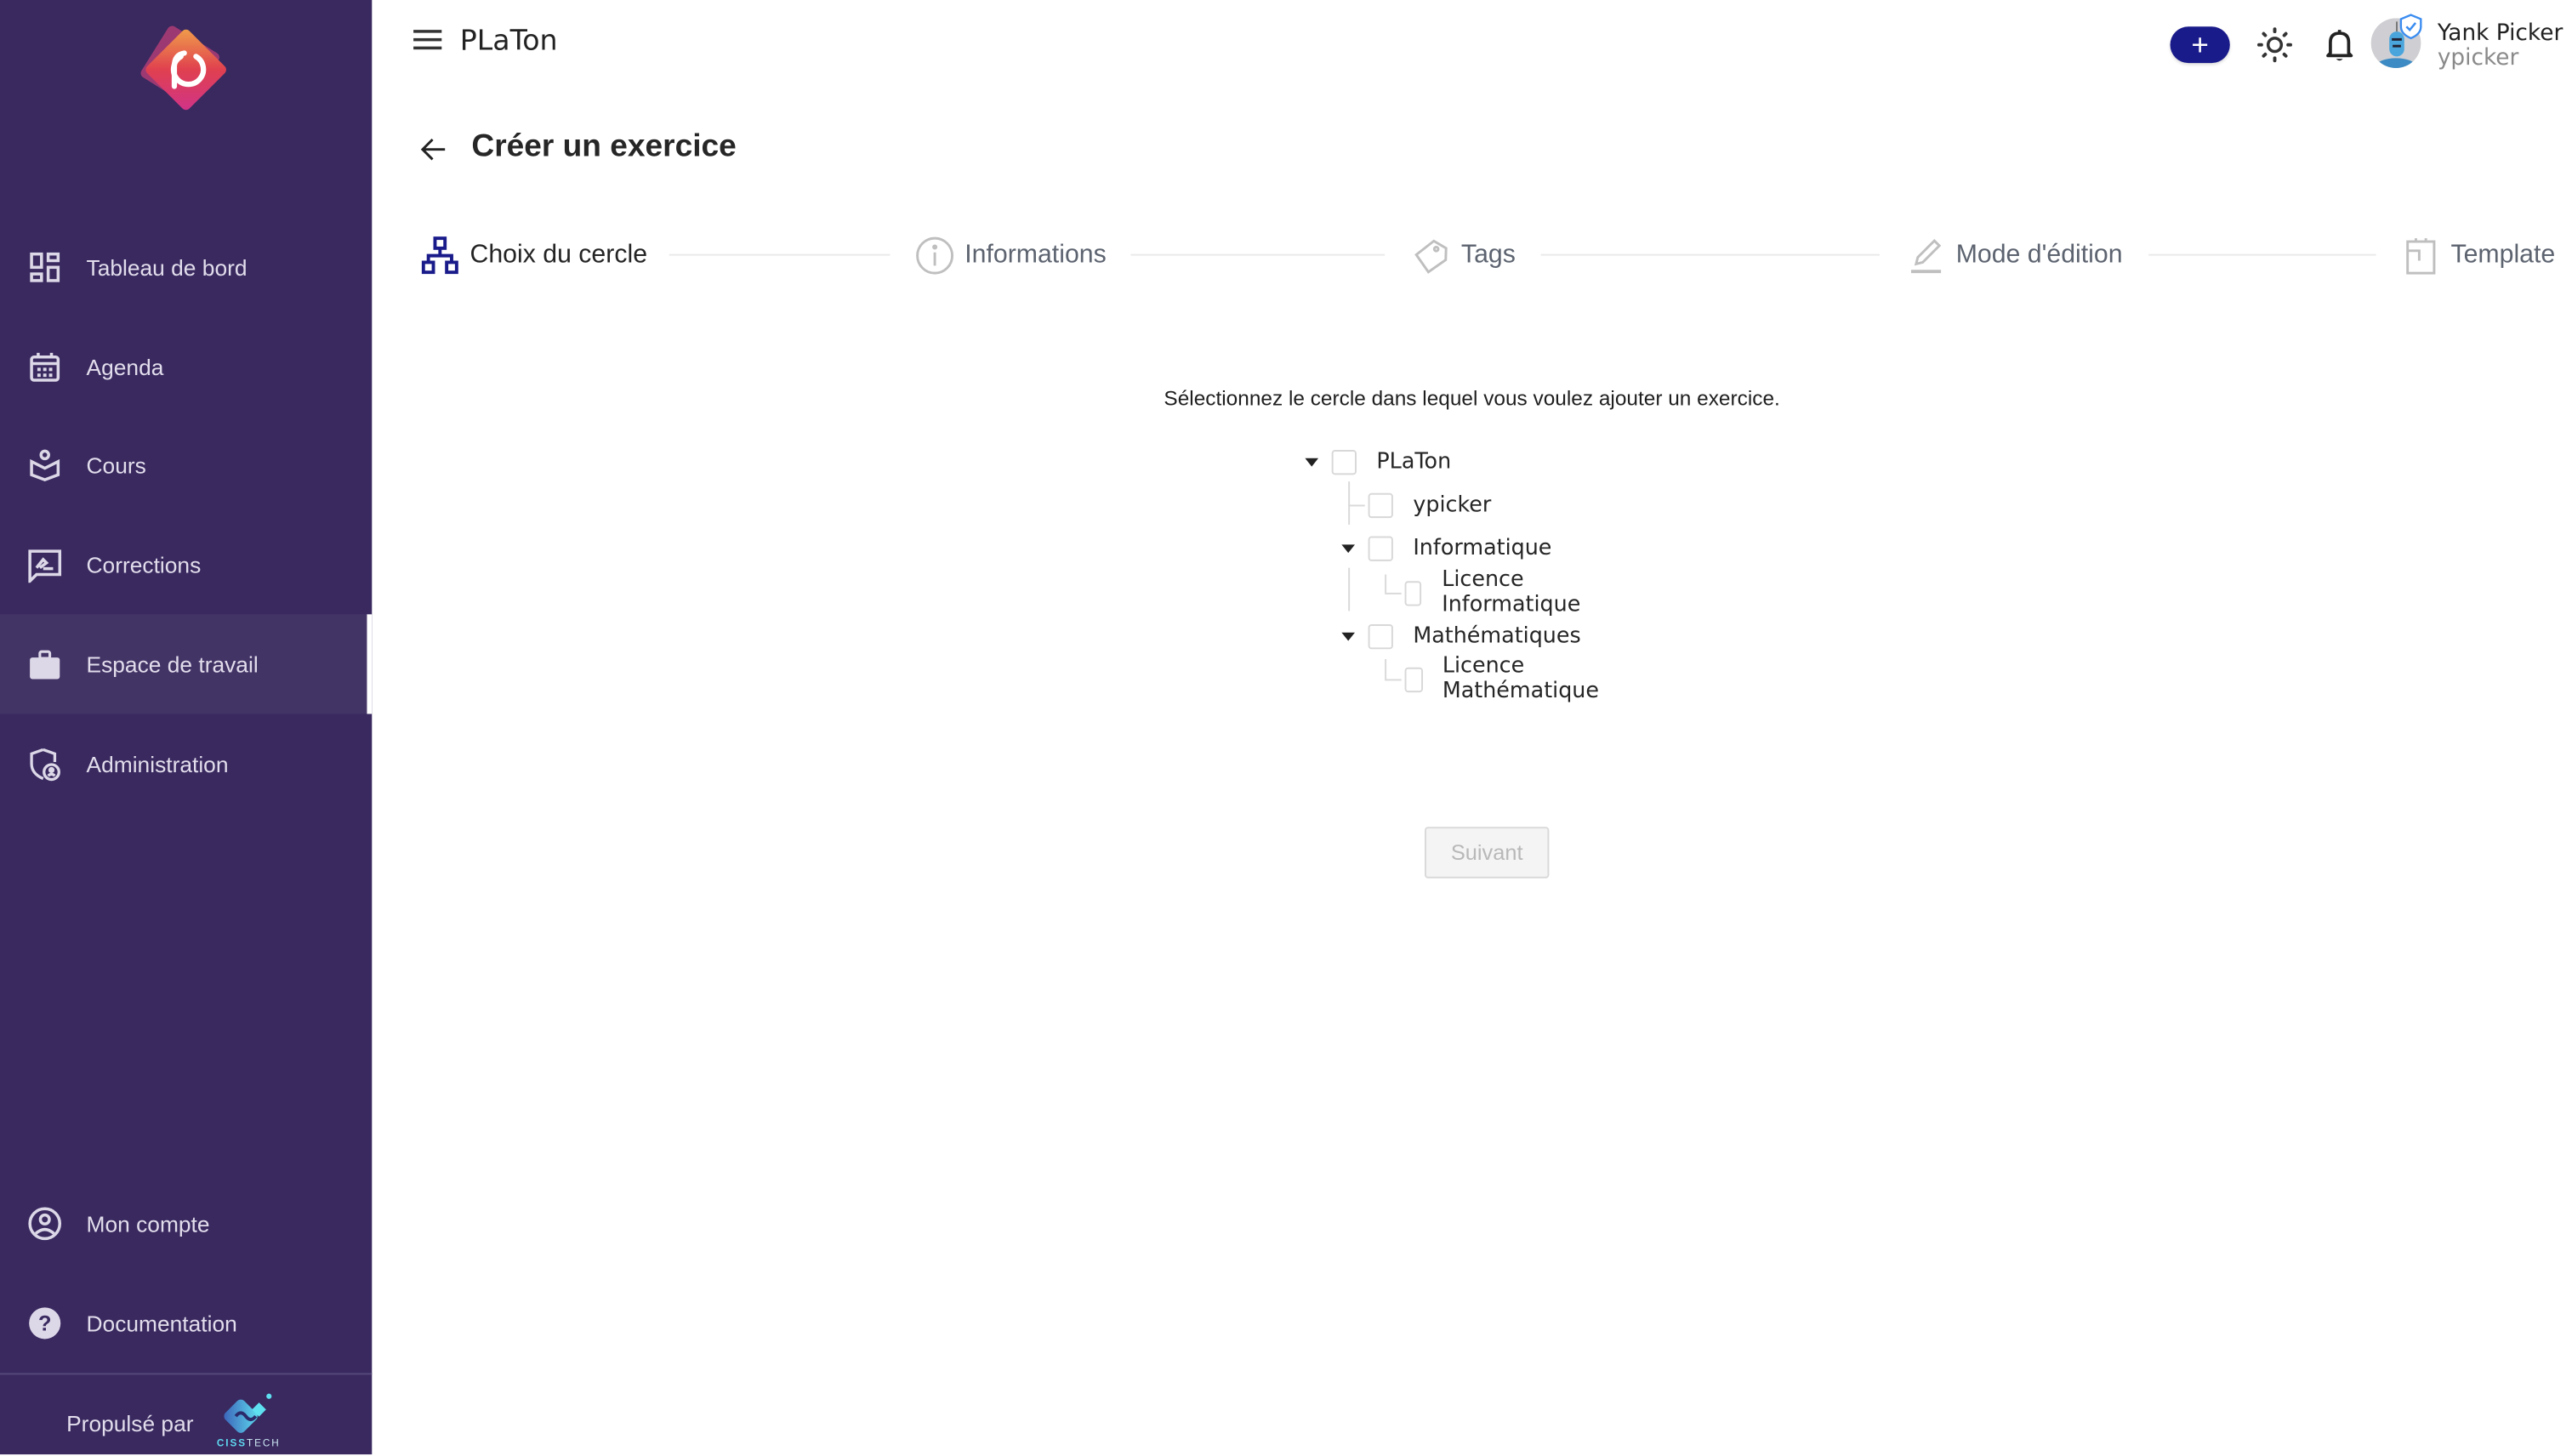  I want to click on account-icon, so click(45, 1223).